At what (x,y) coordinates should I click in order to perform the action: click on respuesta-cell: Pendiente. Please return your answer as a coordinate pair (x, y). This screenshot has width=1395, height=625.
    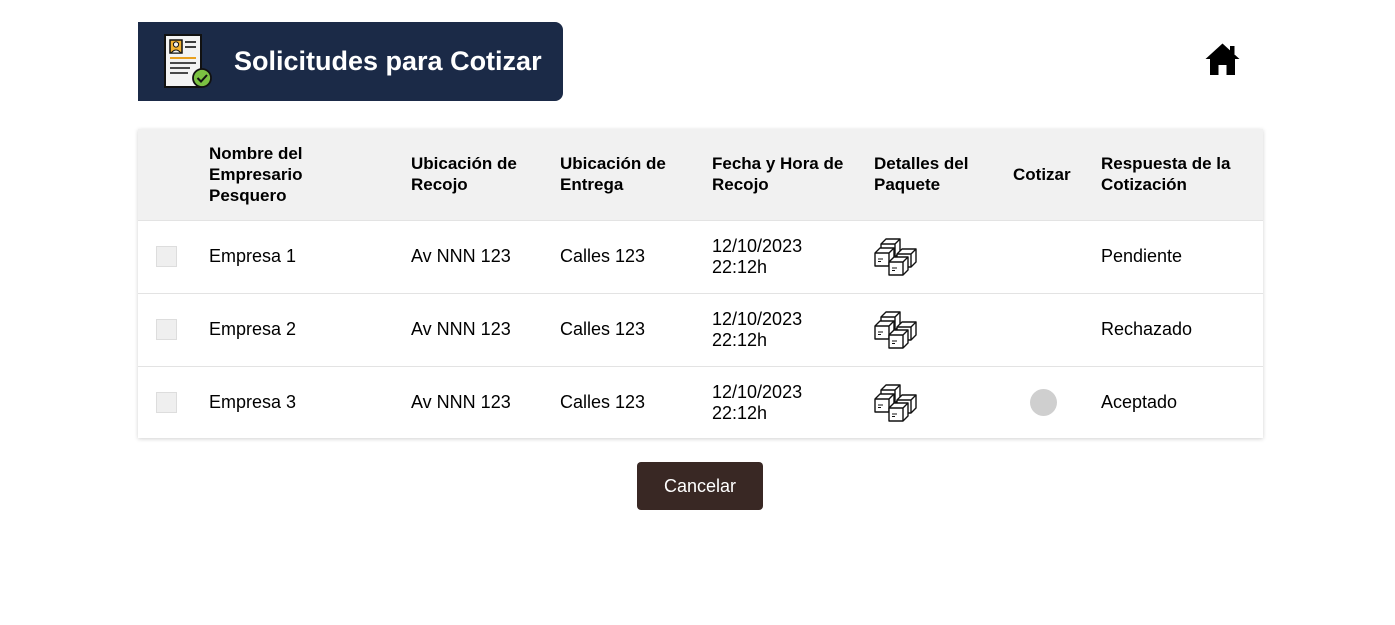
    Looking at the image, I should click on (1142, 256).